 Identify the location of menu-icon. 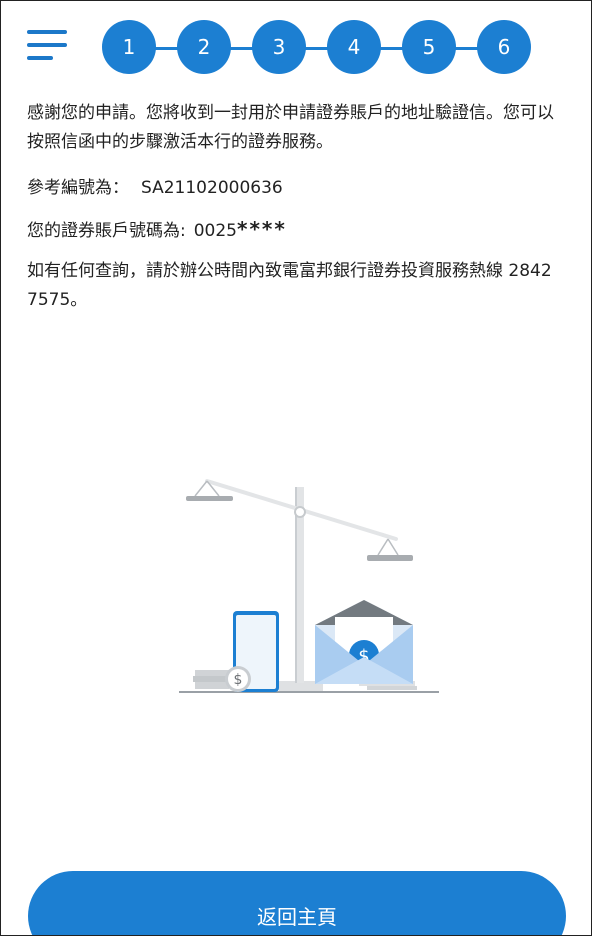
(47, 47).